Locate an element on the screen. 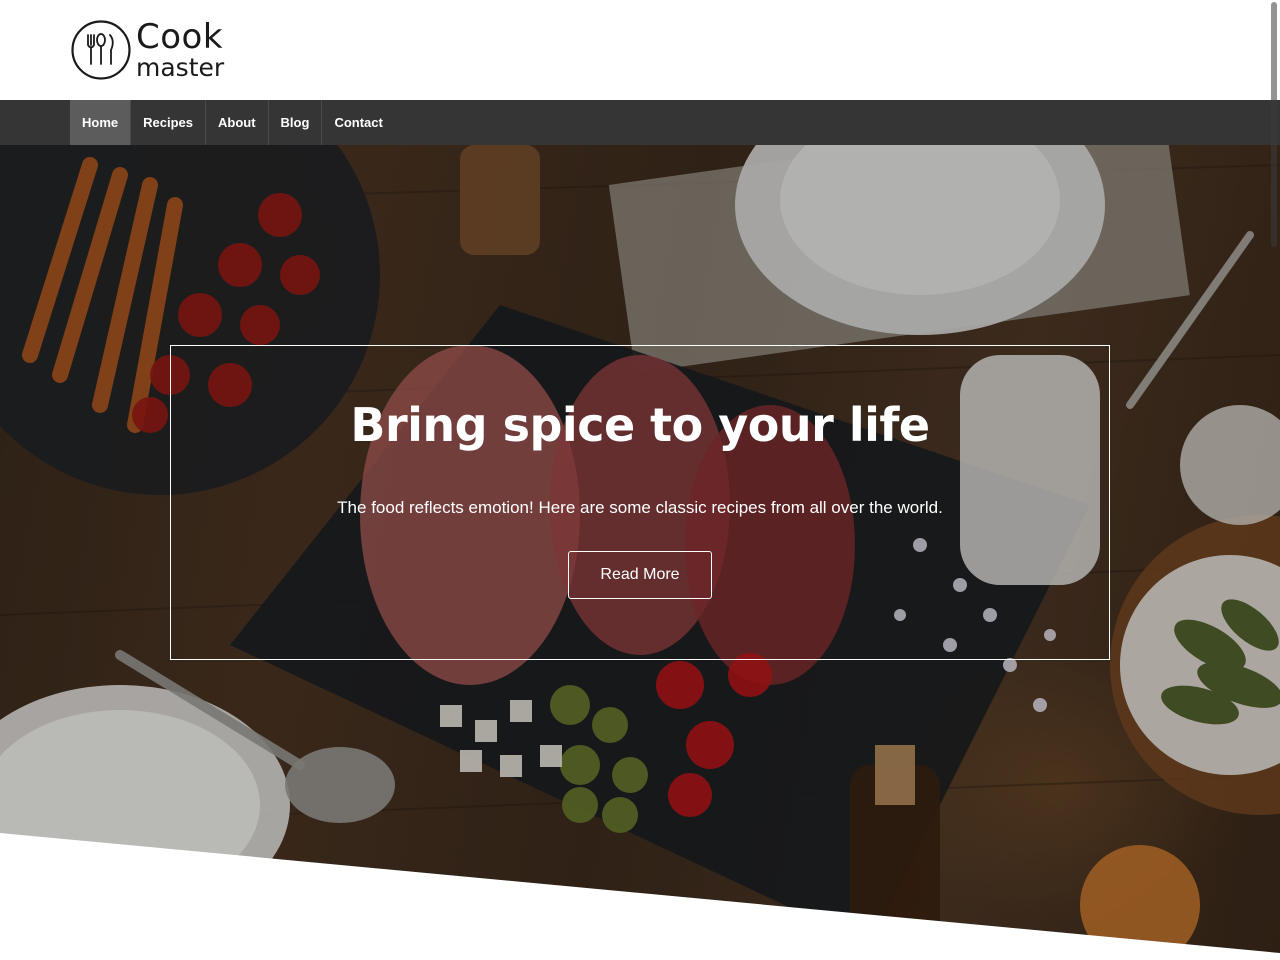 The height and width of the screenshot is (960, 1280). fork-spoon-knife-icon is located at coordinates (101, 50).